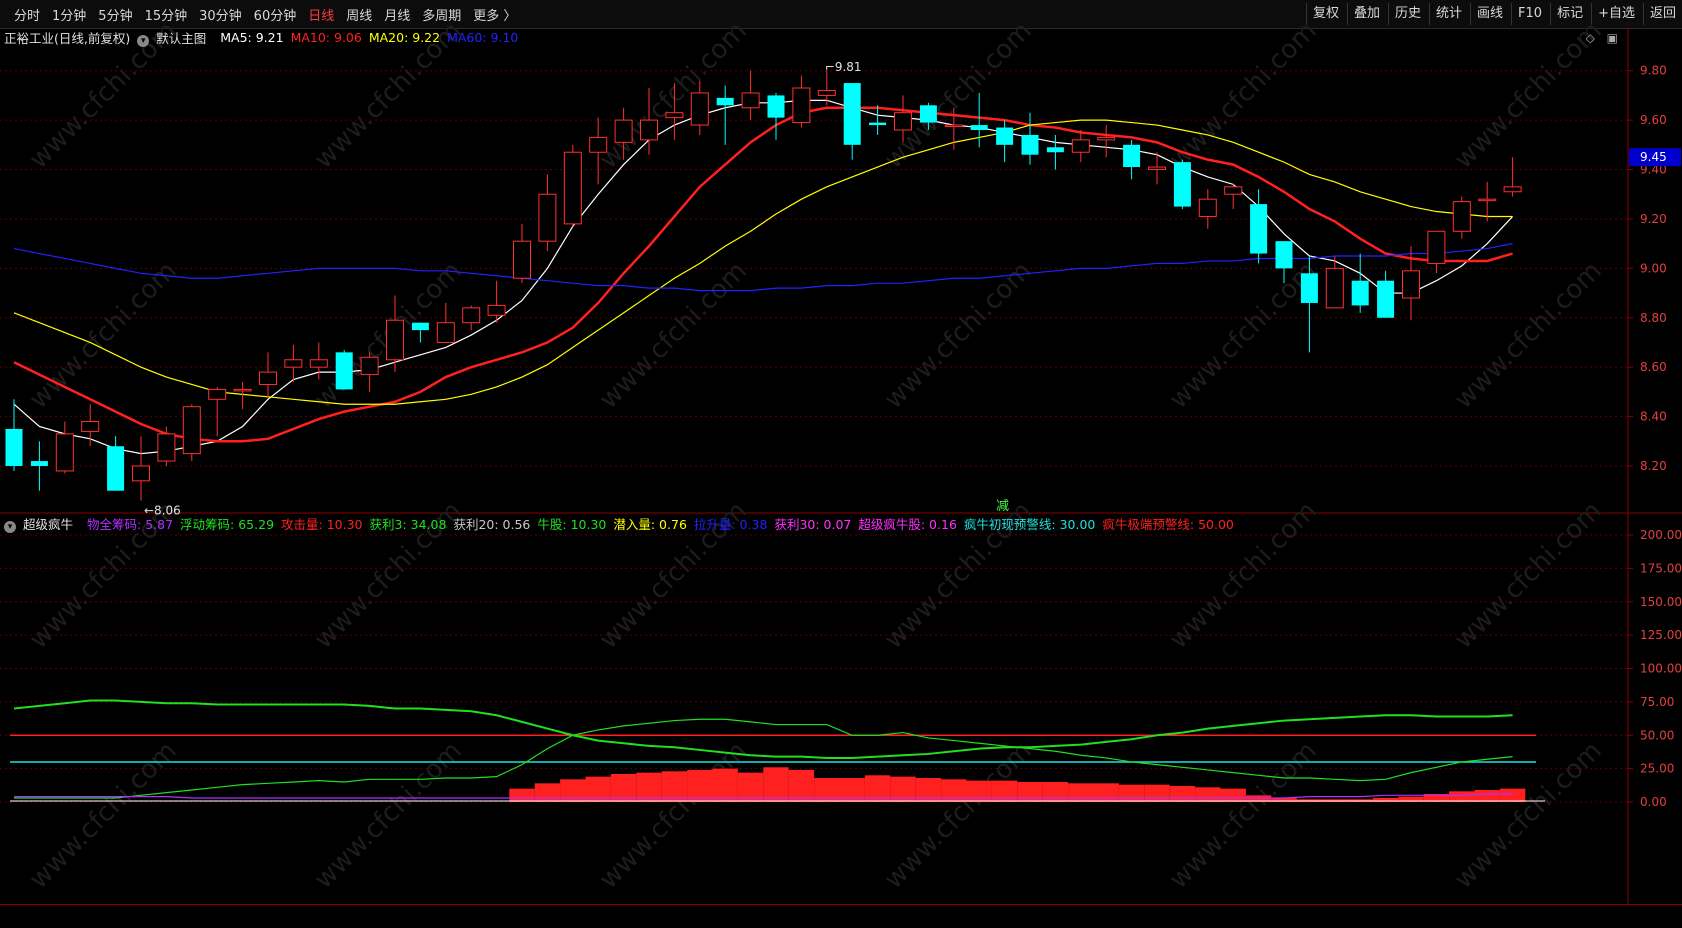 Image resolution: width=1682 pixels, height=928 pixels. Describe the element at coordinates (1653, 157) in the screenshot. I see `current-price-label: 9.45` at that location.